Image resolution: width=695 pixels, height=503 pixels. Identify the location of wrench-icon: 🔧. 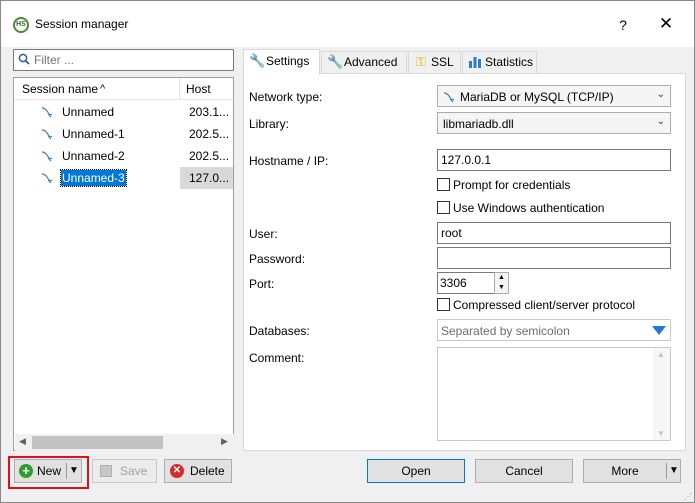
(257, 60).